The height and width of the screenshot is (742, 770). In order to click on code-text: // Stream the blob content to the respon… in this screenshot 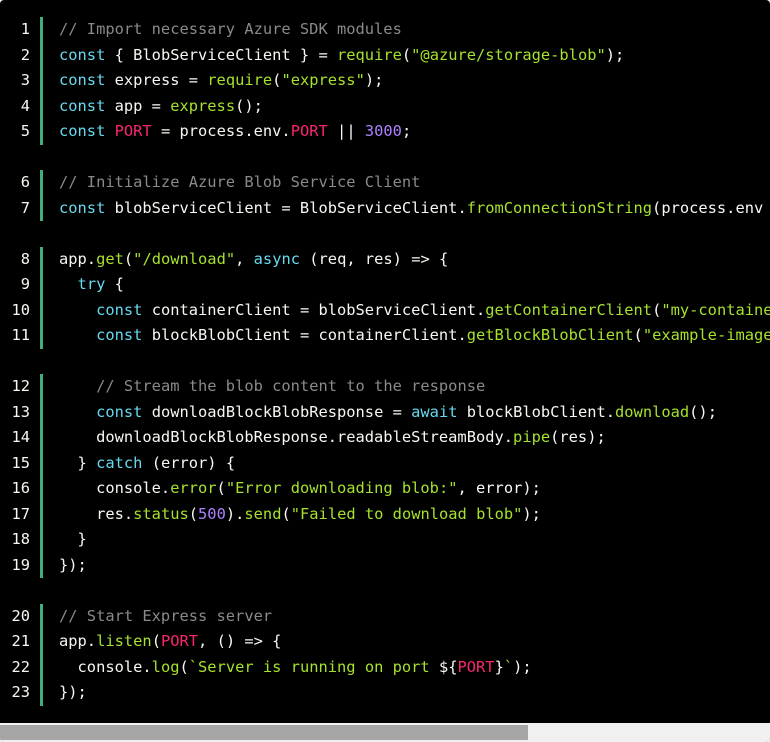, I will do `click(272, 387)`.